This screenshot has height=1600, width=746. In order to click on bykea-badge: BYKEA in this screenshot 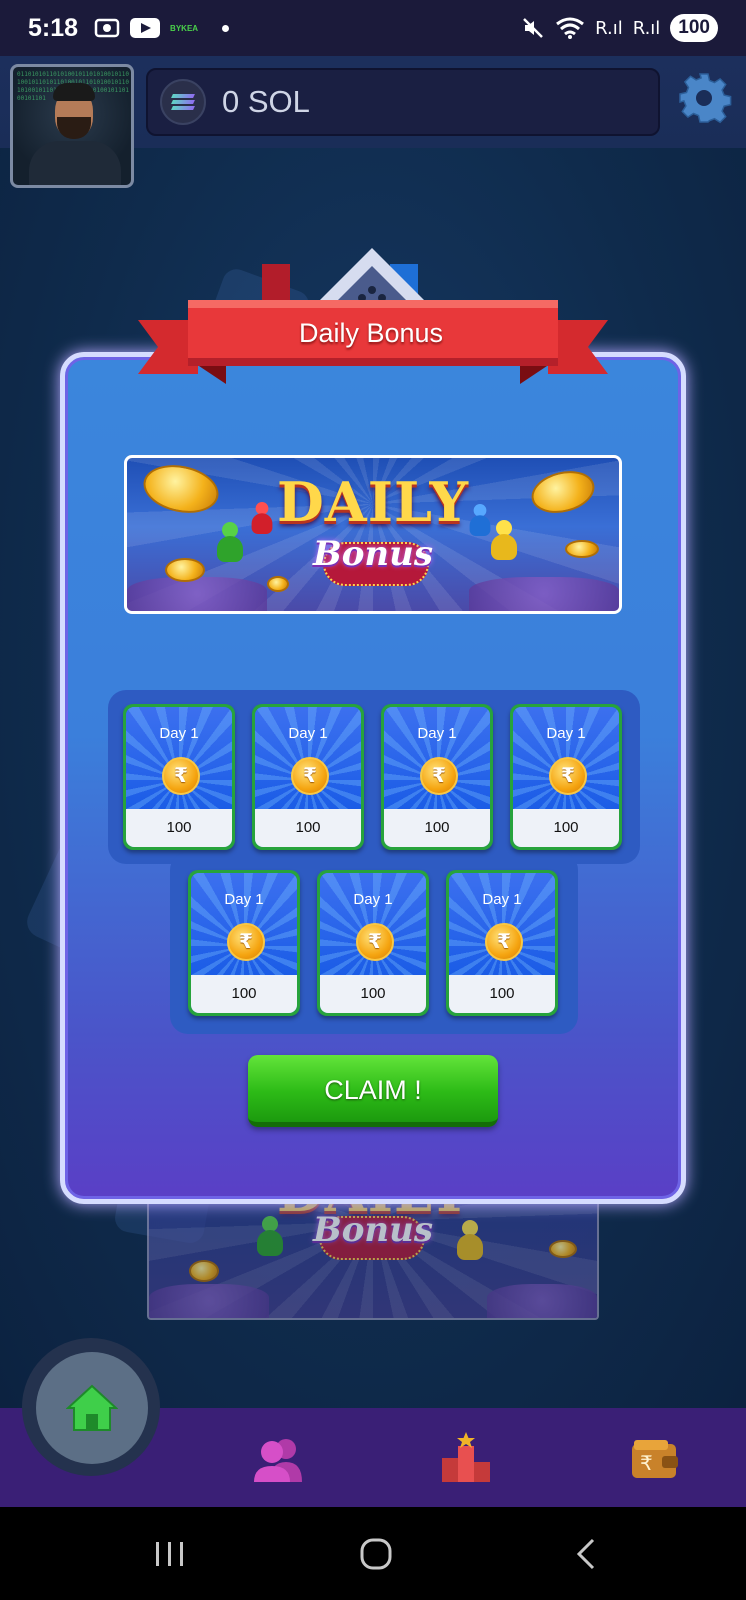, I will do `click(184, 28)`.